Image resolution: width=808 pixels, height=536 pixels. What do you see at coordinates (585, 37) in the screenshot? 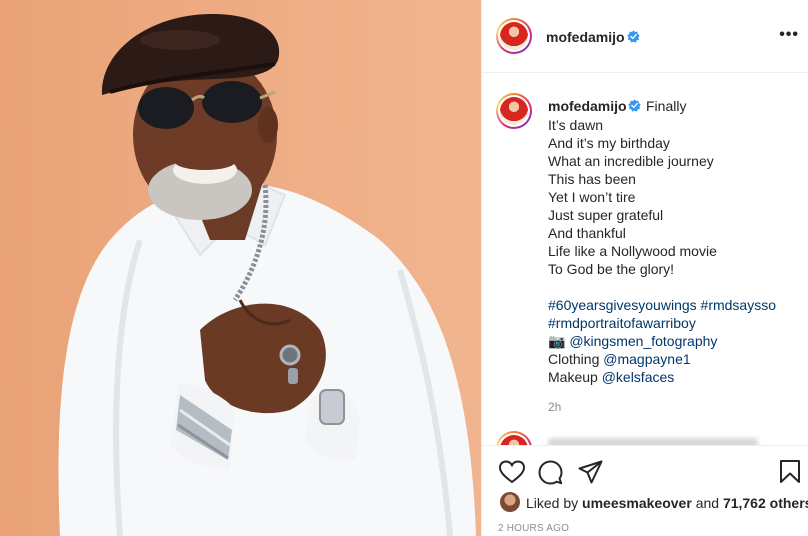
I see `profile-username: mofedamijo` at bounding box center [585, 37].